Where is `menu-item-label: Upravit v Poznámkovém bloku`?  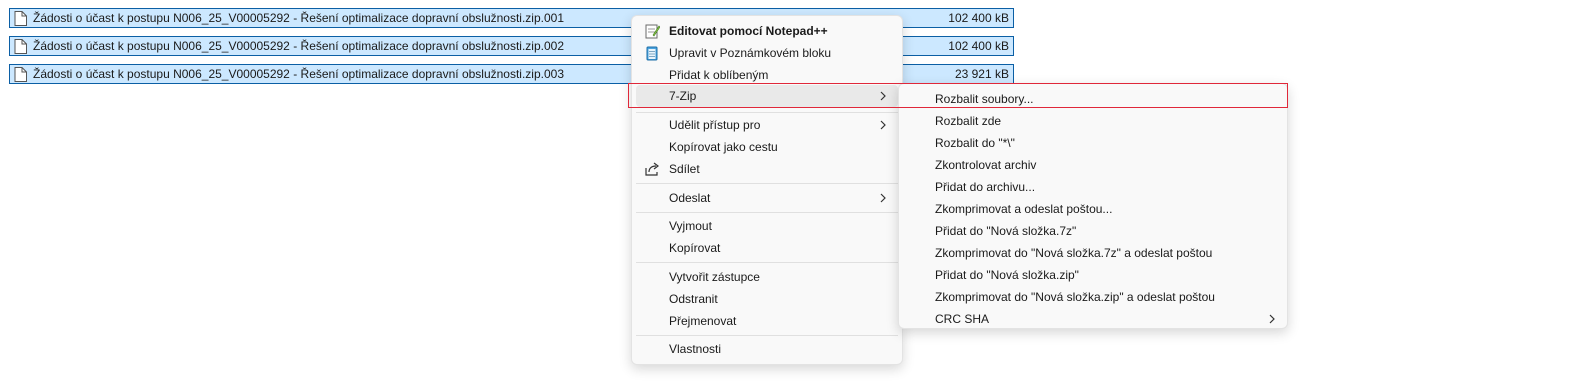
menu-item-label: Upravit v Poznámkovém bloku is located at coordinates (750, 53).